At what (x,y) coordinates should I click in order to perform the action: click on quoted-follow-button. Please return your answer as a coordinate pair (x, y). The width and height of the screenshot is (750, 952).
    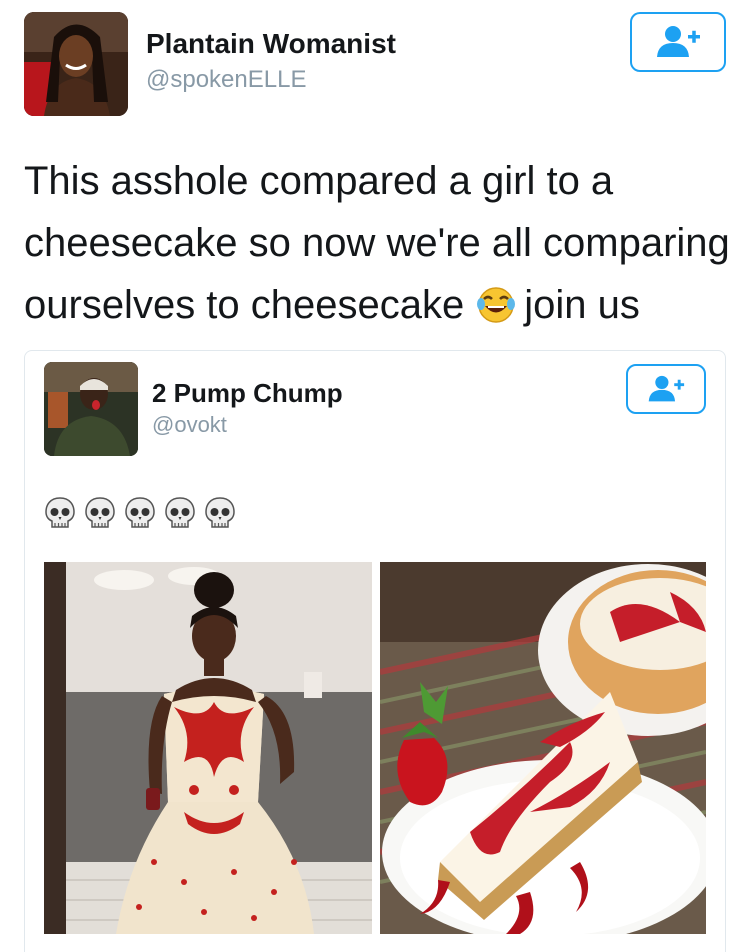
    Looking at the image, I should click on (666, 389).